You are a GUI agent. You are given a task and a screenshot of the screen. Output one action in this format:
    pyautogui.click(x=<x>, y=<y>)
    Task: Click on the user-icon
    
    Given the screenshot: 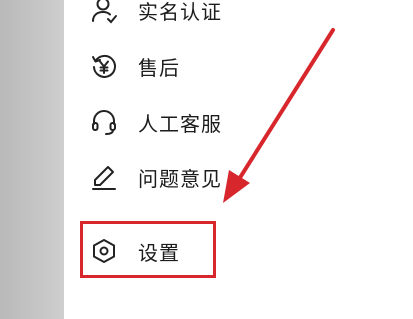 What is the action you would take?
    pyautogui.click(x=104, y=12)
    